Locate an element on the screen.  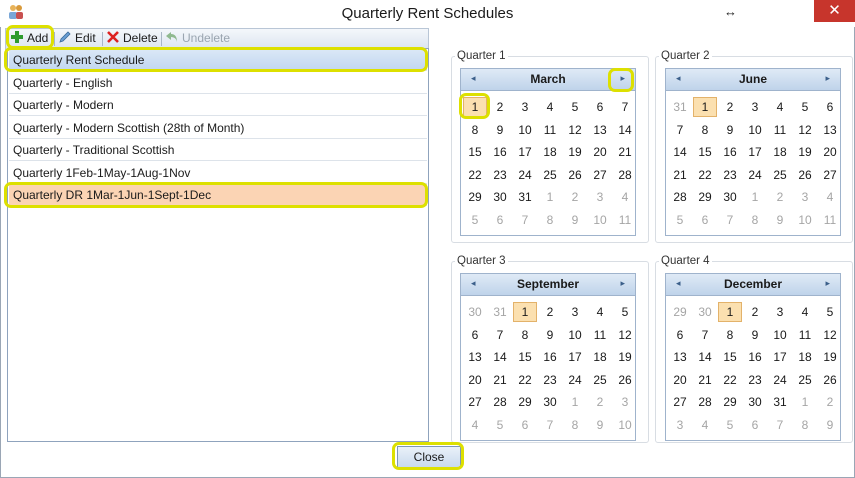
calendar-day: 20 is located at coordinates (830, 152).